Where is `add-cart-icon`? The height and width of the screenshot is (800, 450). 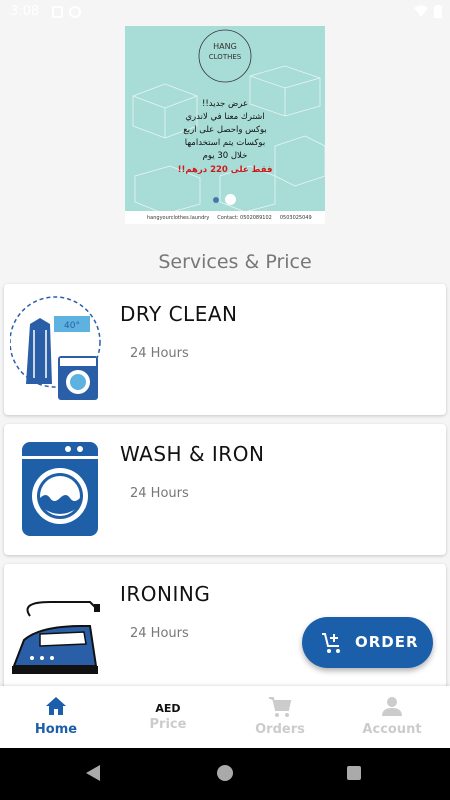
add-cart-icon is located at coordinates (331, 643).